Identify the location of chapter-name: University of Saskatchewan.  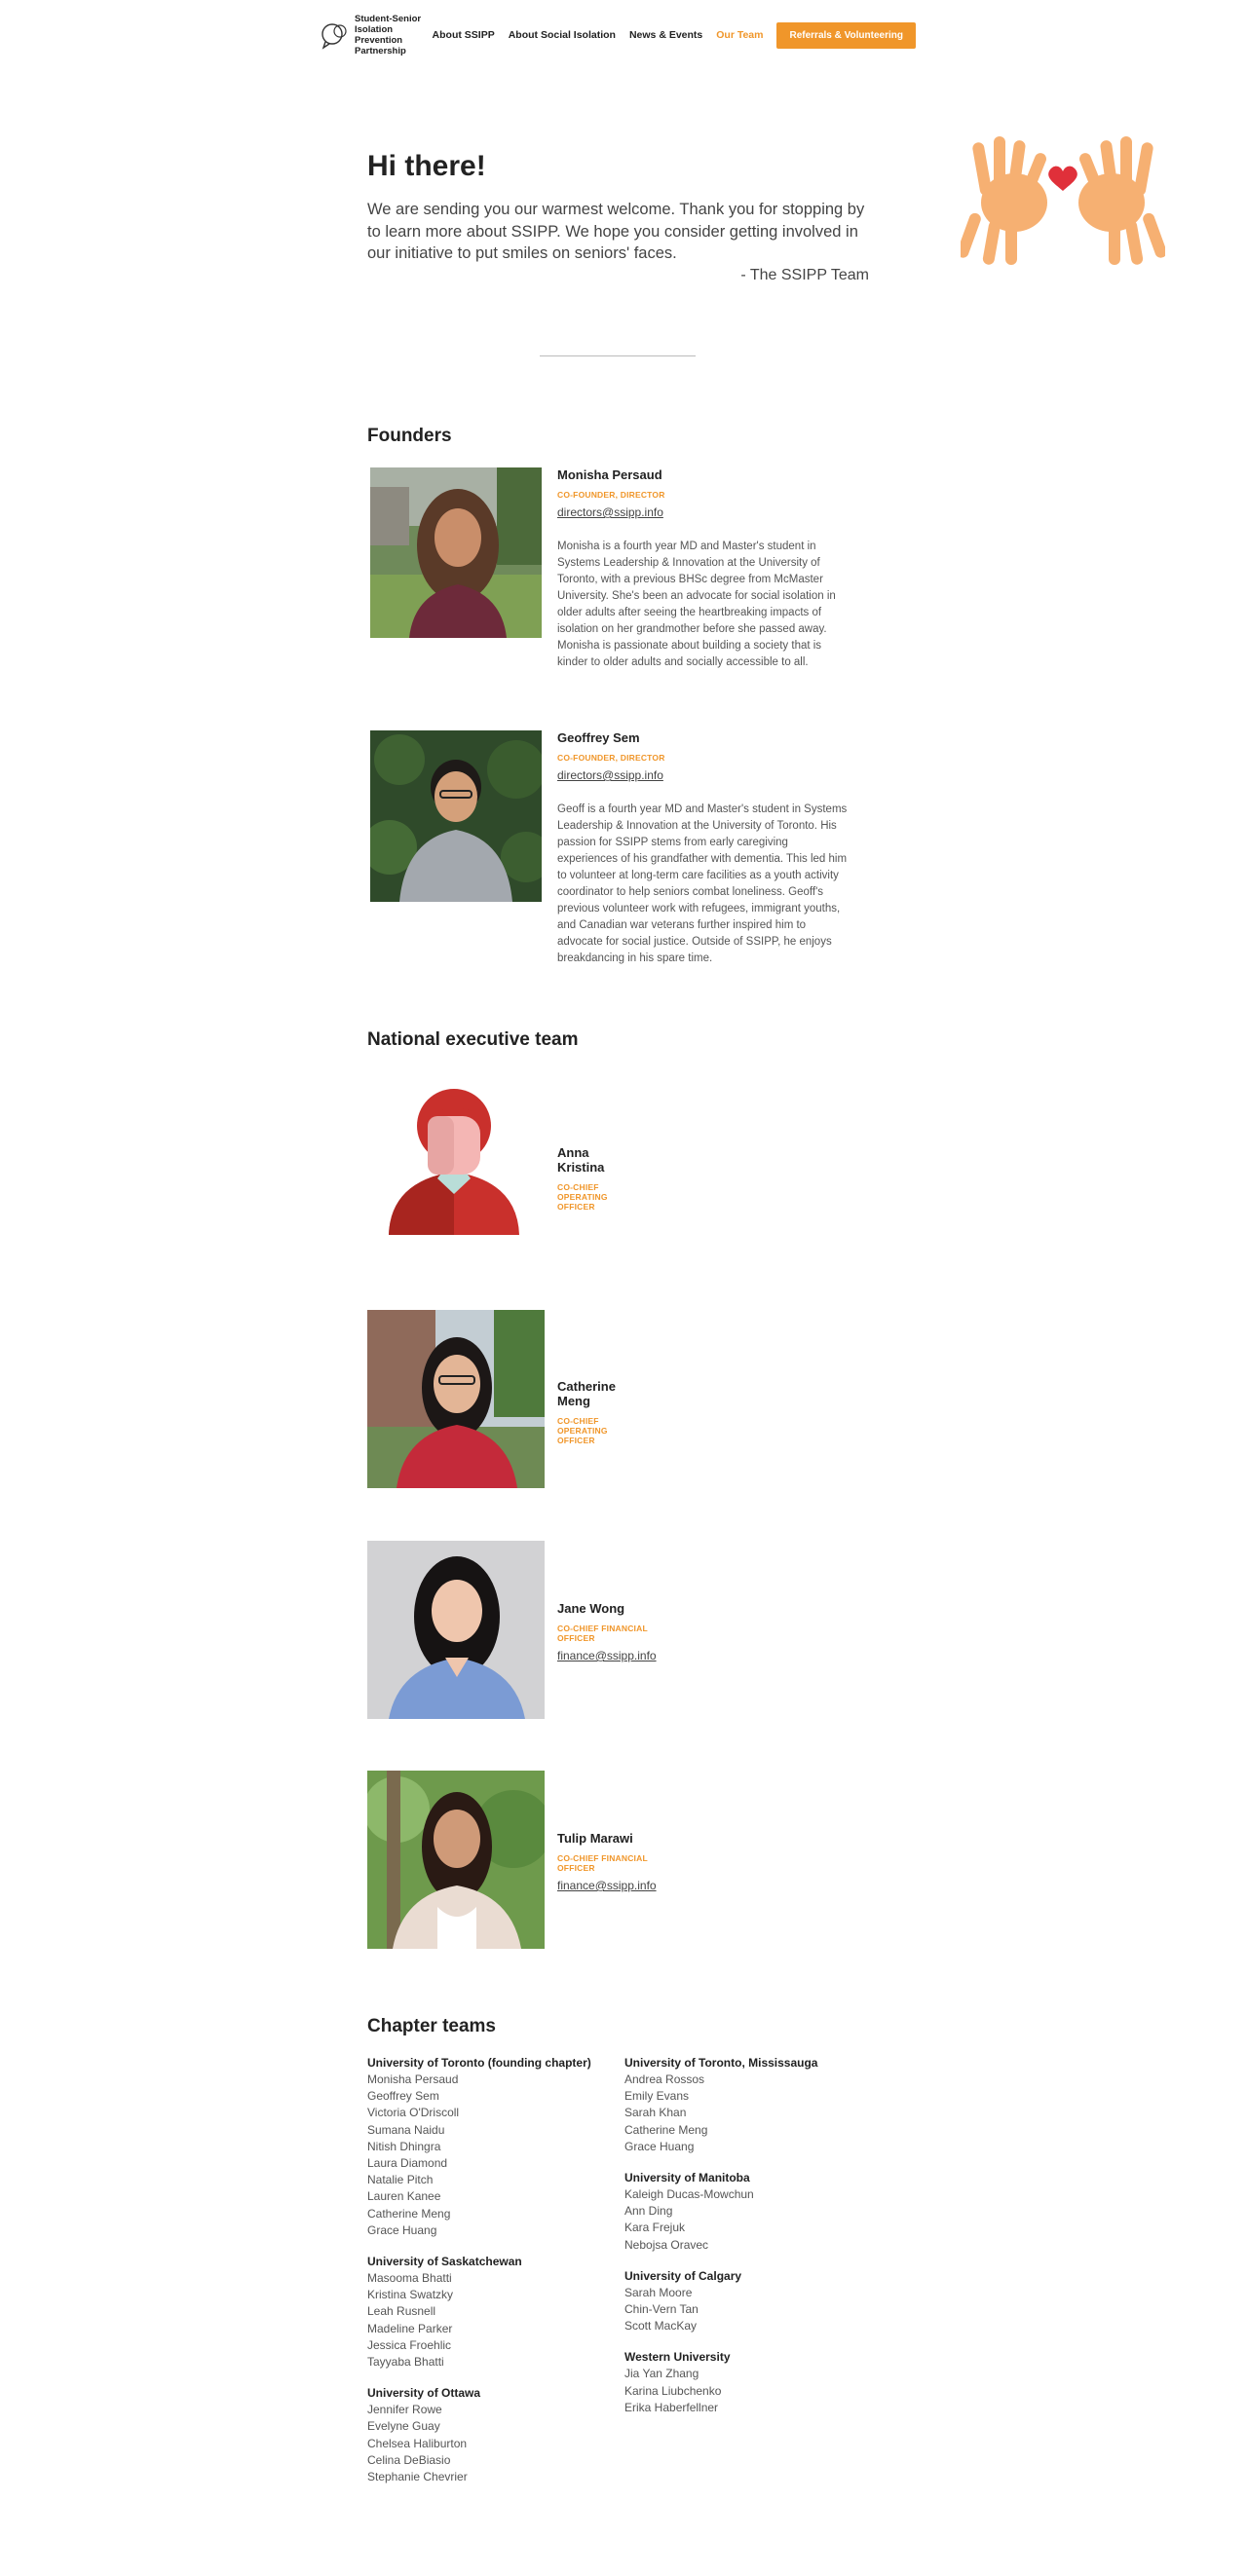
(444, 2262).